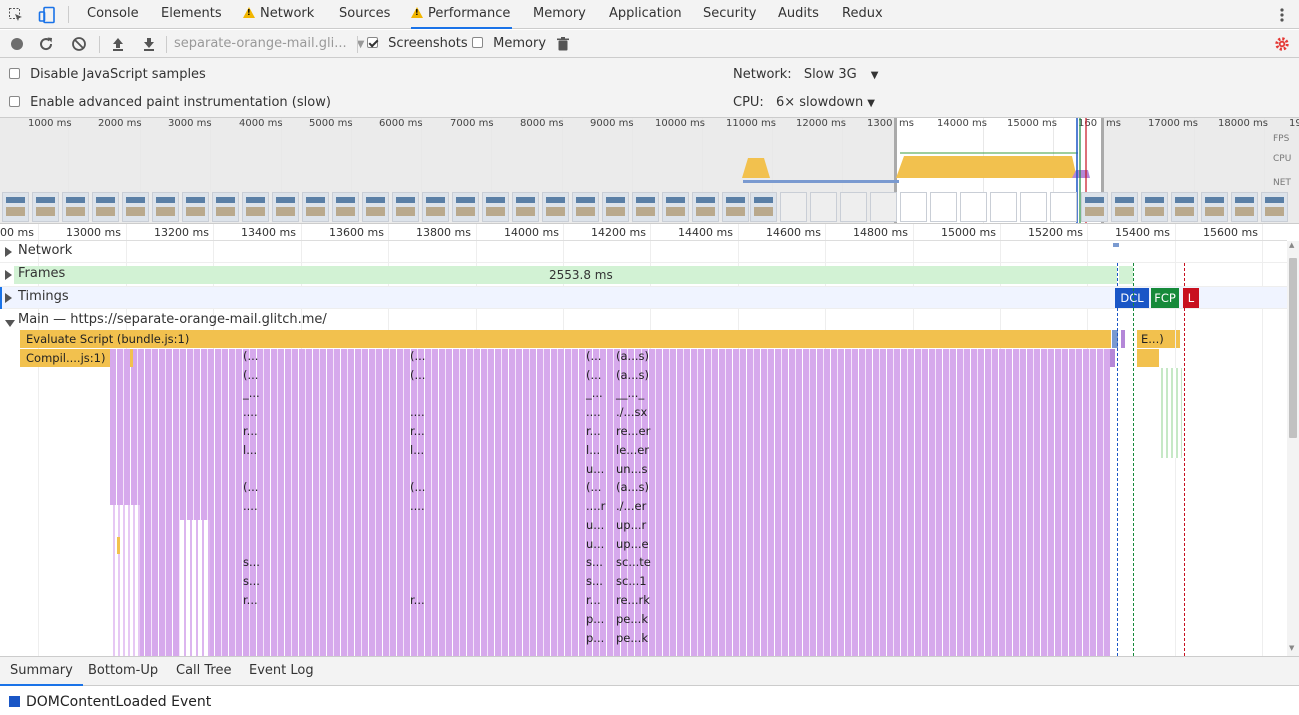 The height and width of the screenshot is (715, 1299). Describe the element at coordinates (631, 412) in the screenshot. I see `flame-label: ./...sx` at that location.